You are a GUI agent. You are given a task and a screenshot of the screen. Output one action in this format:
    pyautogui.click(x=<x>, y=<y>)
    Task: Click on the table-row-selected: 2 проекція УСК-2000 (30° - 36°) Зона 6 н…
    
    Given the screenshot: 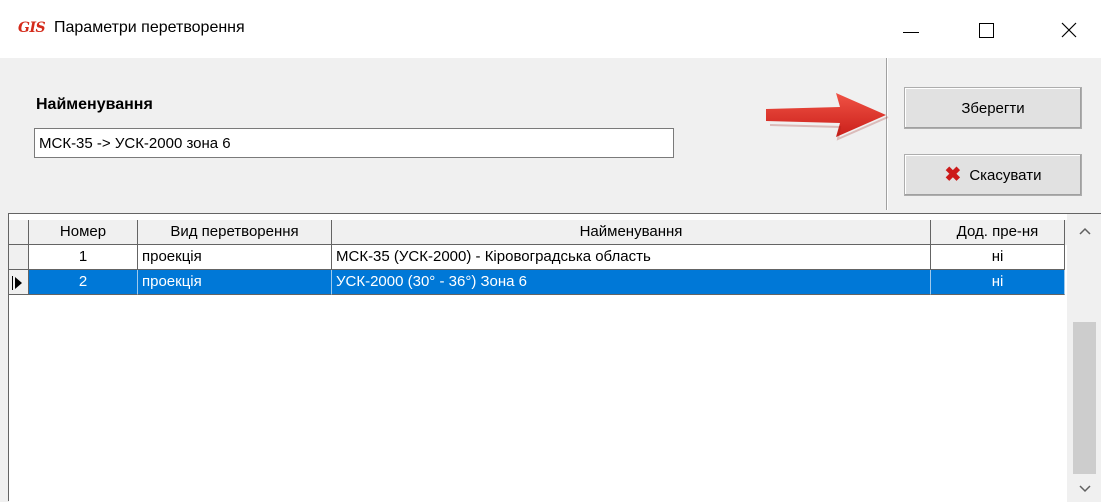 What is the action you would take?
    pyautogui.click(x=538, y=282)
    